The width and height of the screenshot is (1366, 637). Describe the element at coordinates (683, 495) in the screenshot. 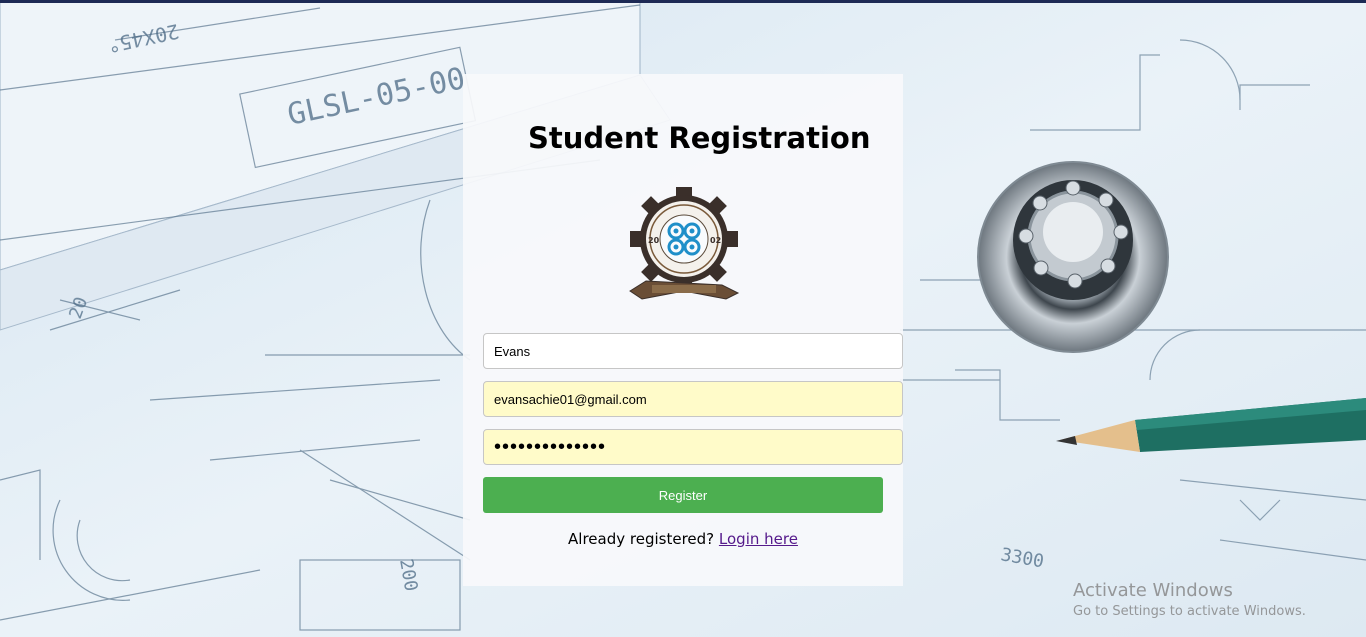

I see `register-button: Register` at that location.